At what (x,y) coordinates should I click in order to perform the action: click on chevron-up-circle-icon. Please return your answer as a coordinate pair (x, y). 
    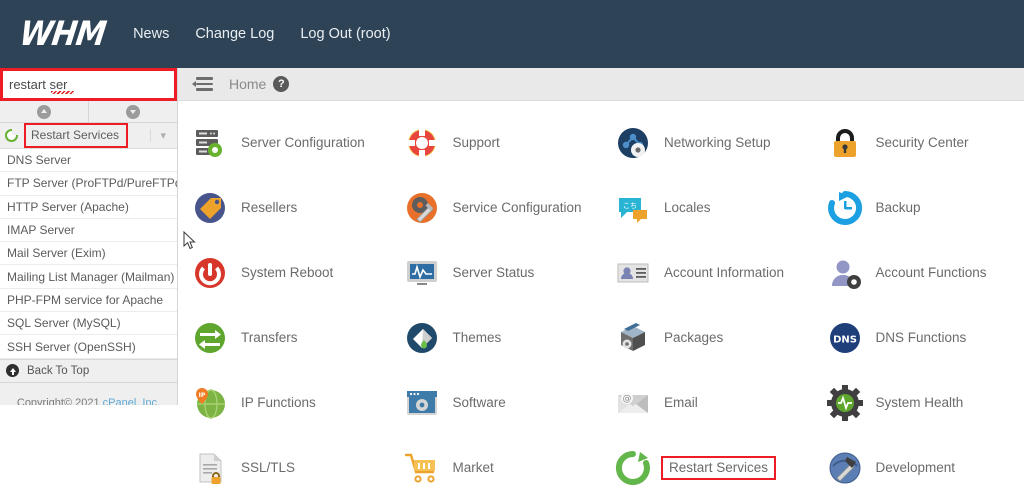
    Looking at the image, I should click on (44, 111).